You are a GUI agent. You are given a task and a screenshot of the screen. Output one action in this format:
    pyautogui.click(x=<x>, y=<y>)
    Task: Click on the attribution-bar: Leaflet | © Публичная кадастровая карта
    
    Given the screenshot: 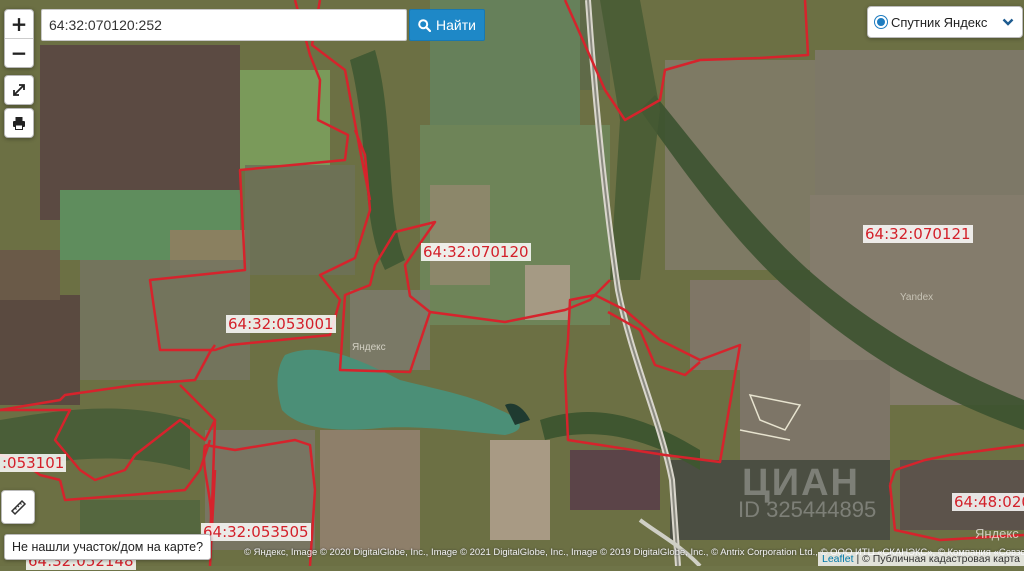 What is the action you would take?
    pyautogui.click(x=921, y=559)
    